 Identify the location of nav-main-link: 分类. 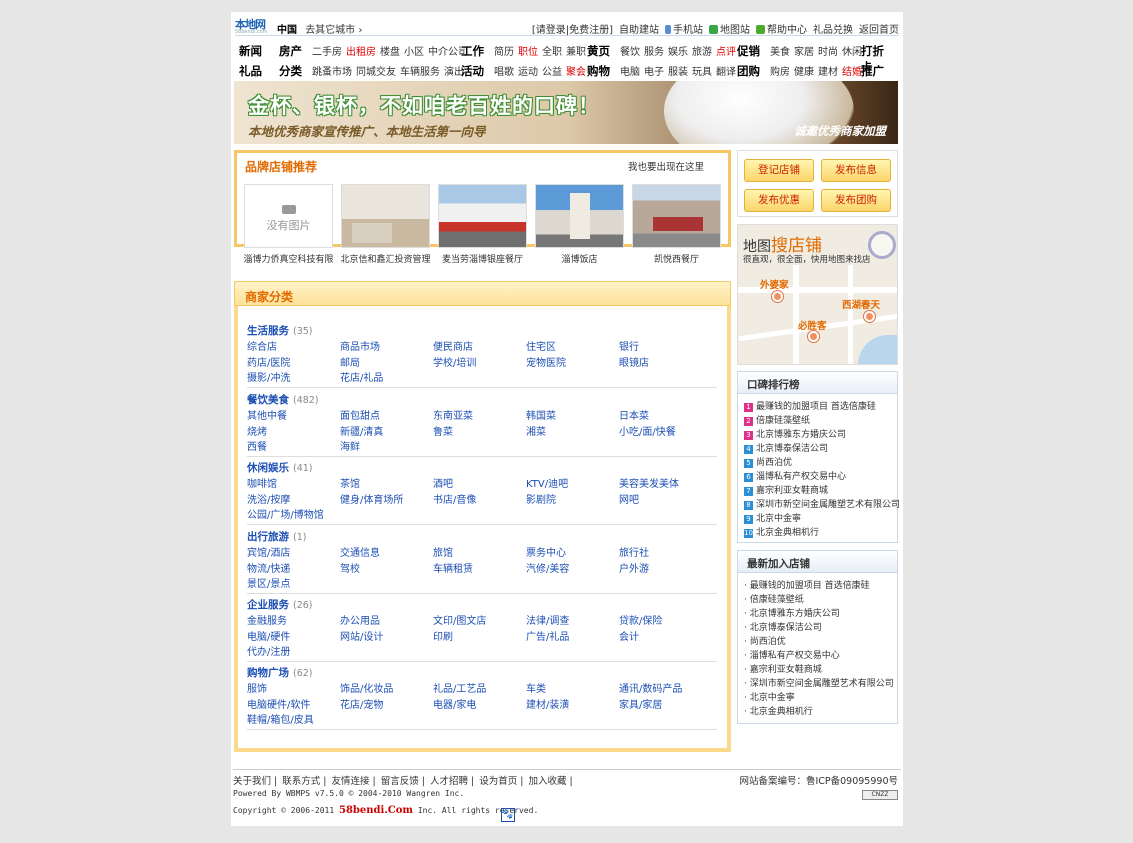
(290, 71).